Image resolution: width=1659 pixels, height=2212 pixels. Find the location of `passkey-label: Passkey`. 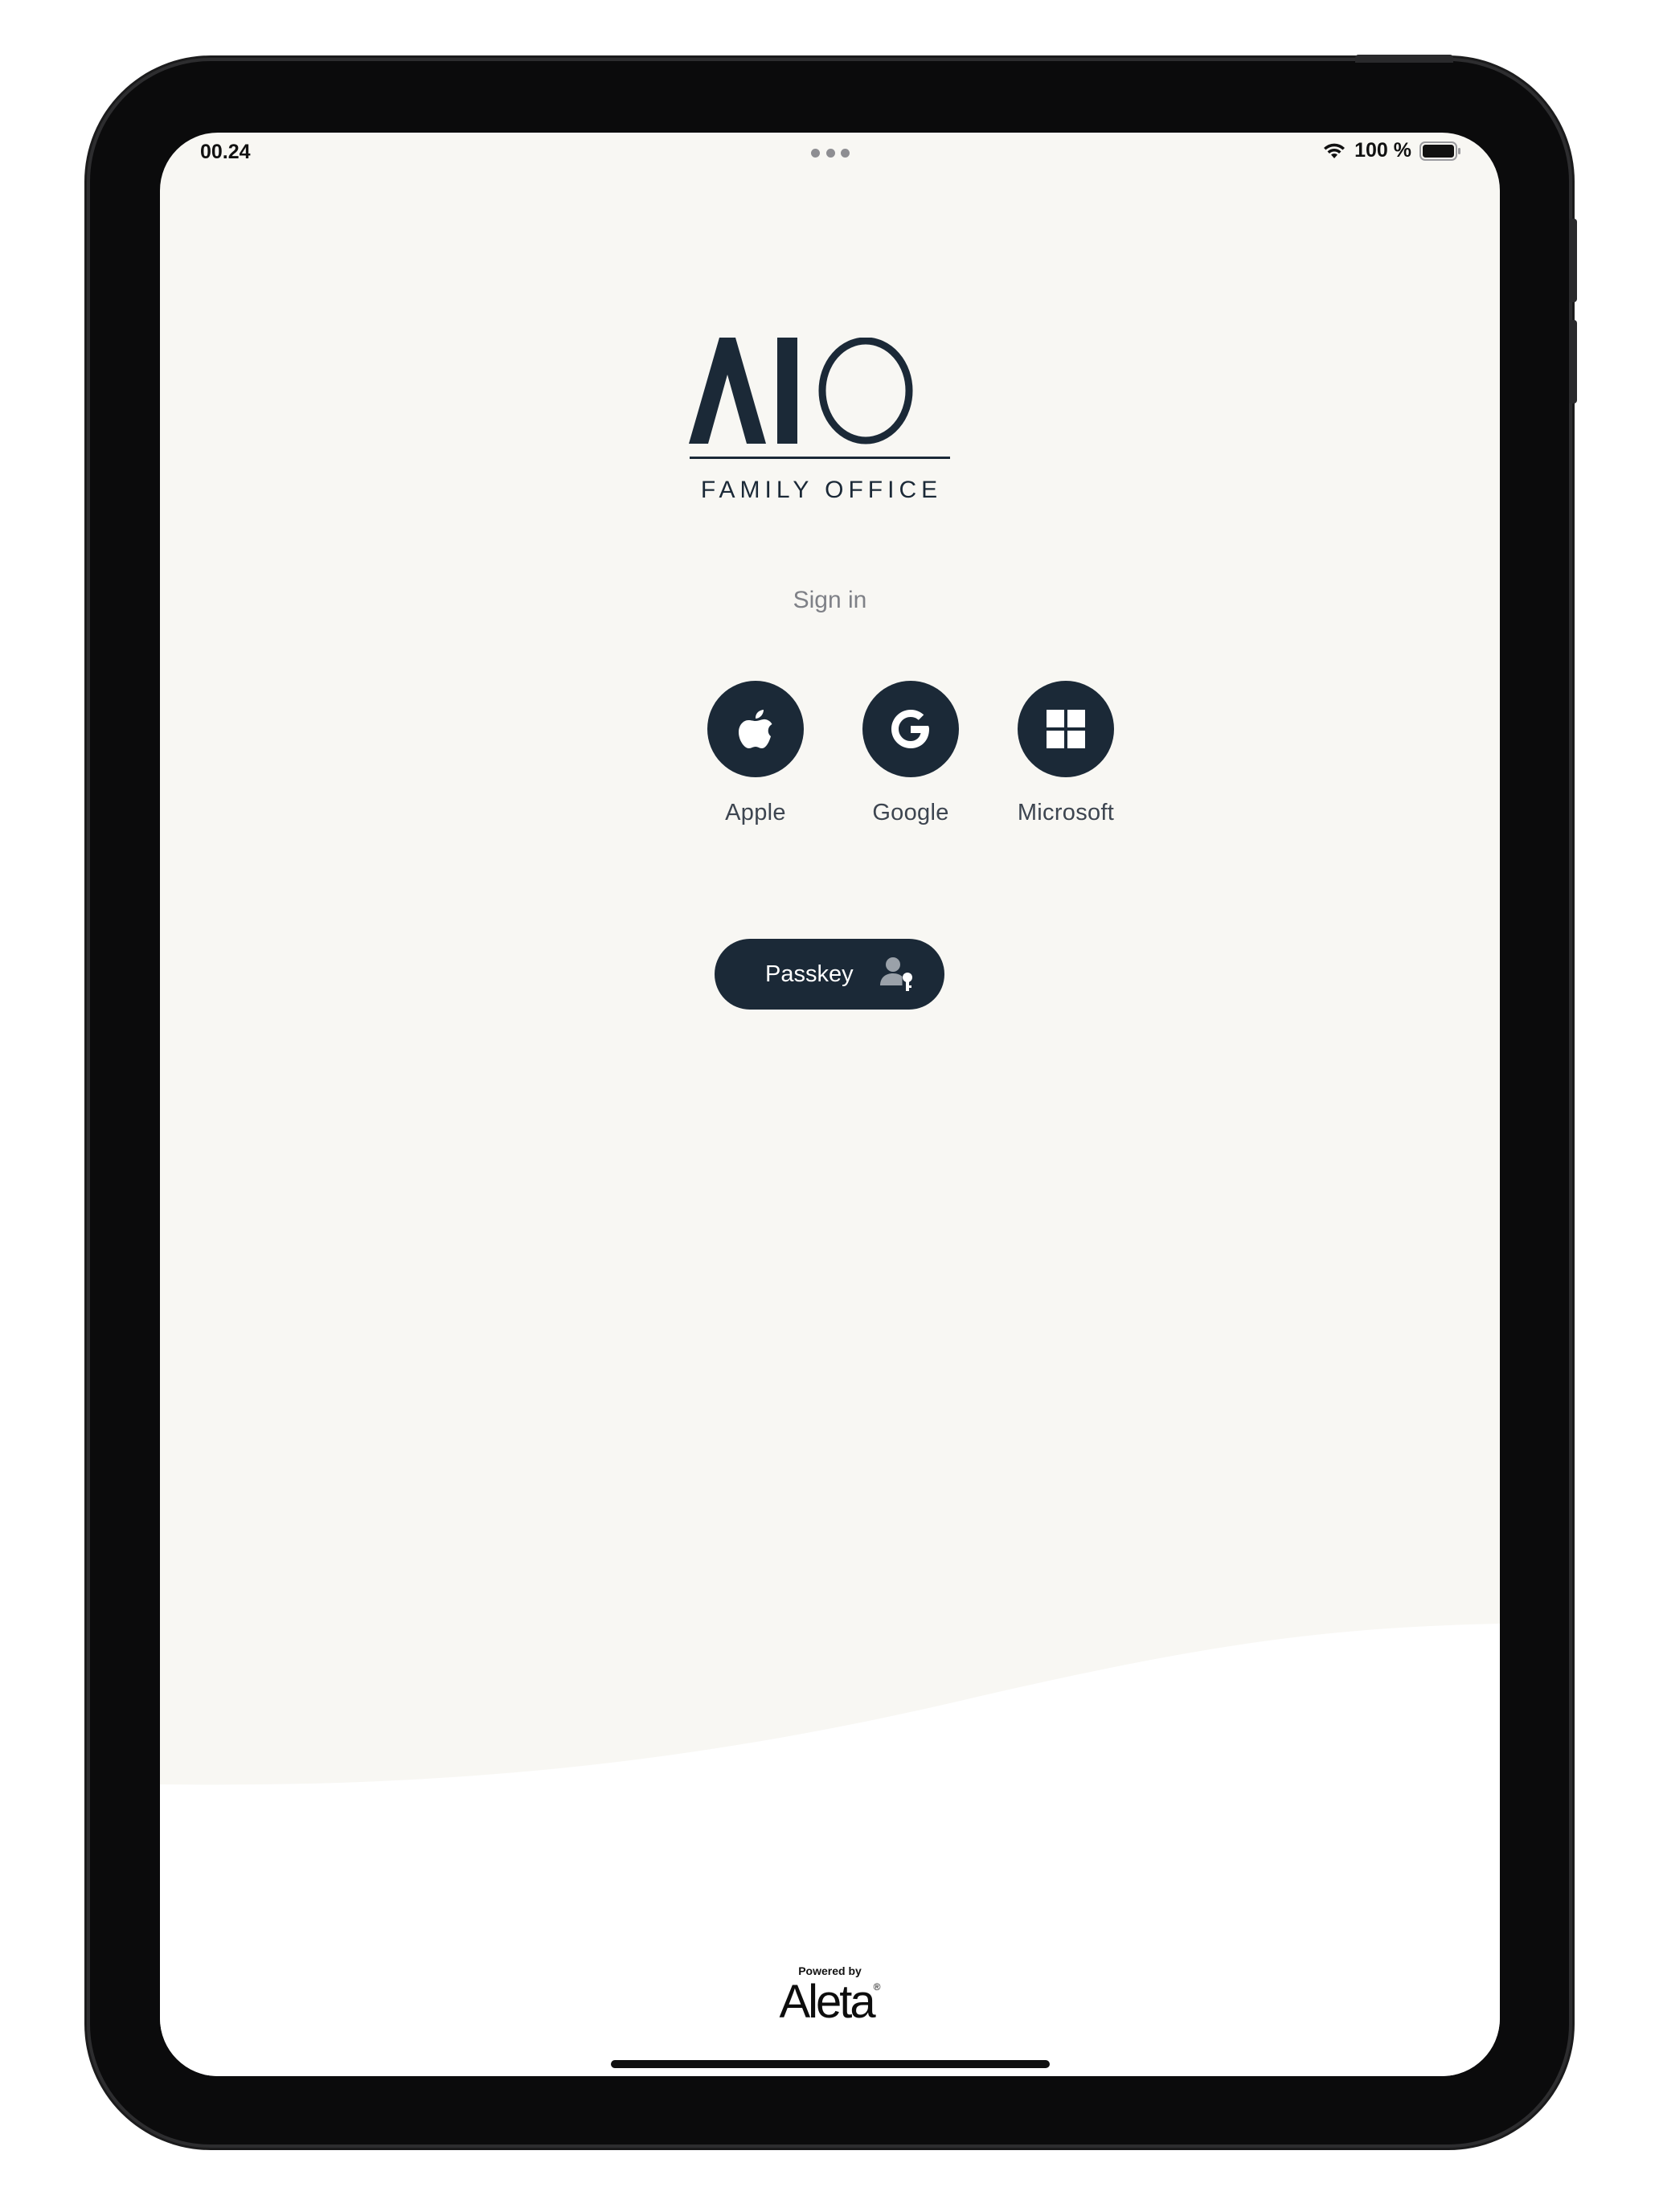

passkey-label: Passkey is located at coordinates (809, 974).